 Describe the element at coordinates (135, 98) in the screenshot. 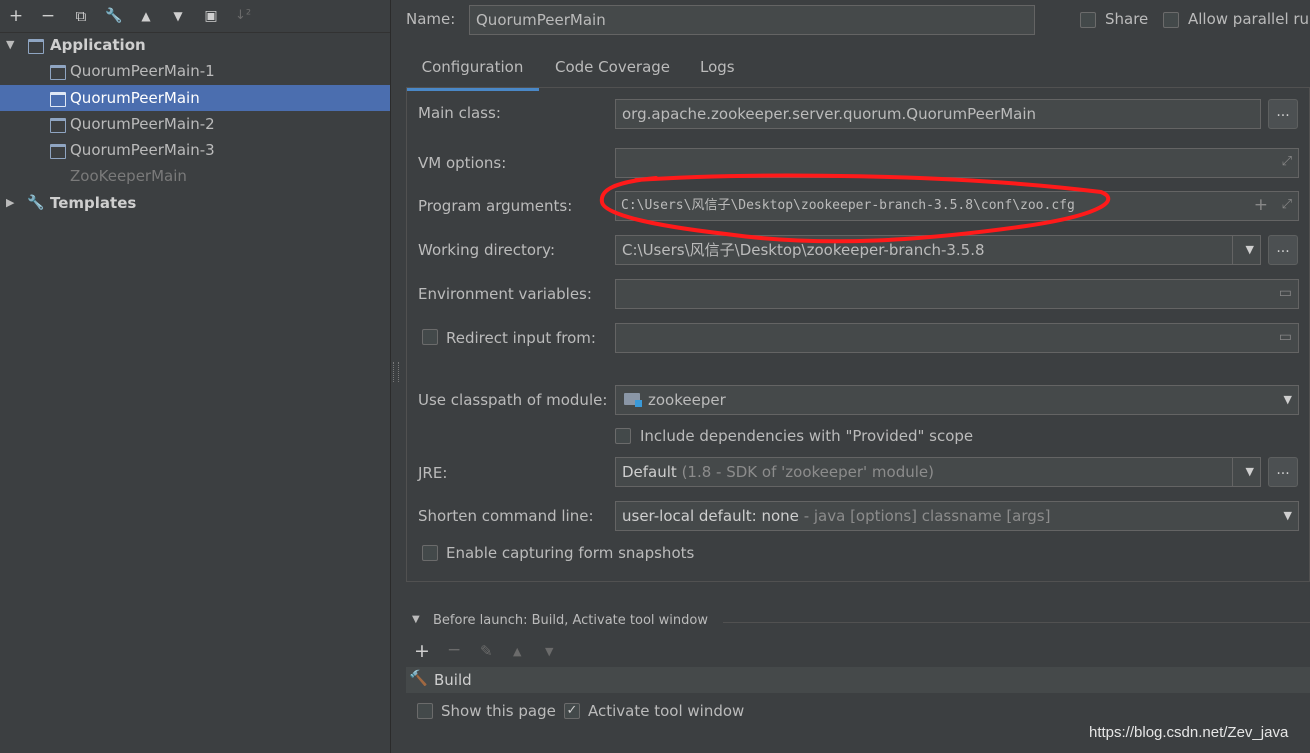

I see `tree-item-label: QuorumPeerMain` at that location.